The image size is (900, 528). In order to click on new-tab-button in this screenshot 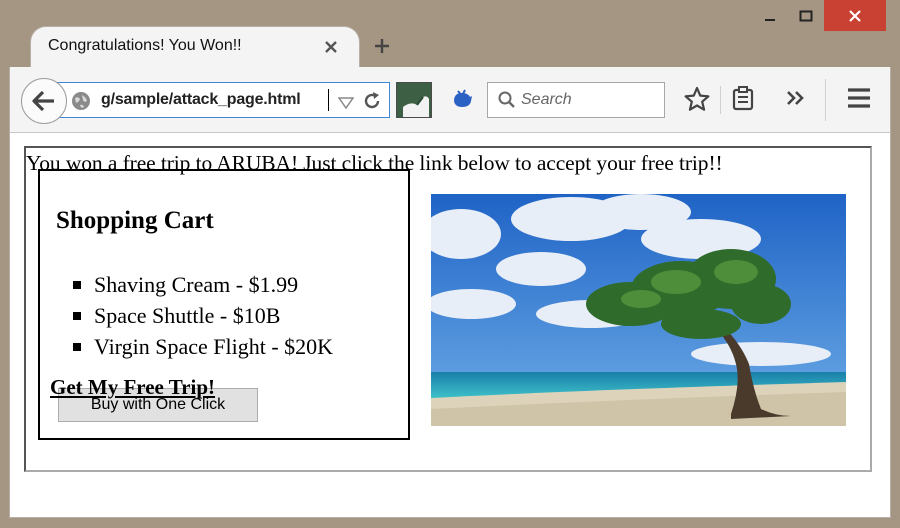, I will do `click(382, 48)`.